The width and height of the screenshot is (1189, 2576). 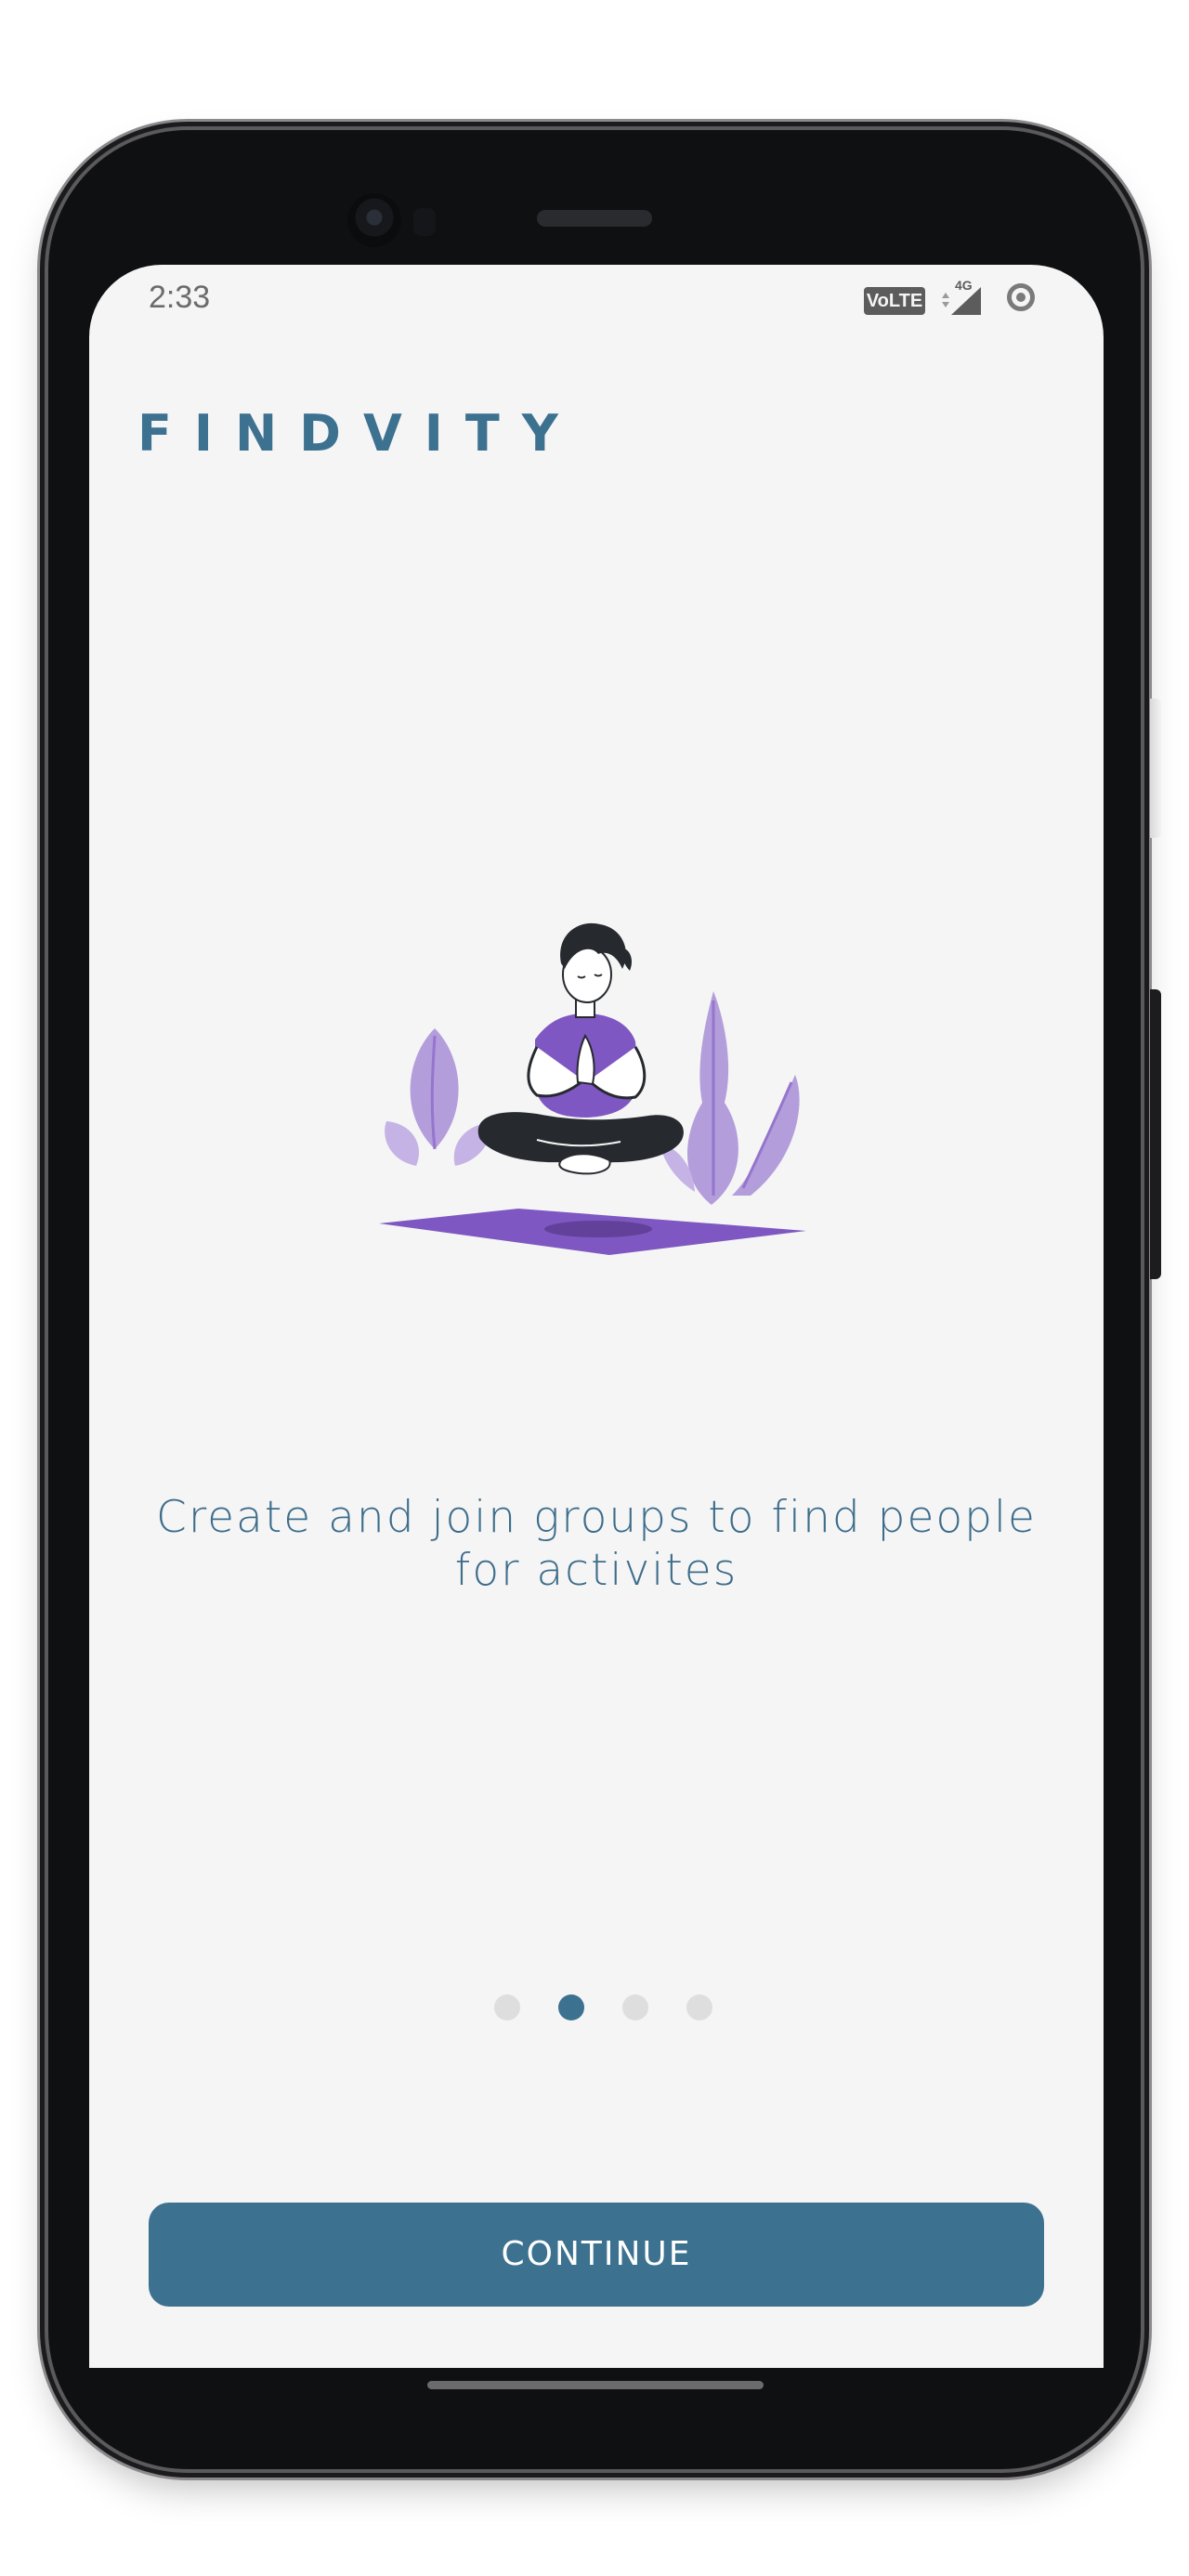 I want to click on power-button, so click(x=1156, y=769).